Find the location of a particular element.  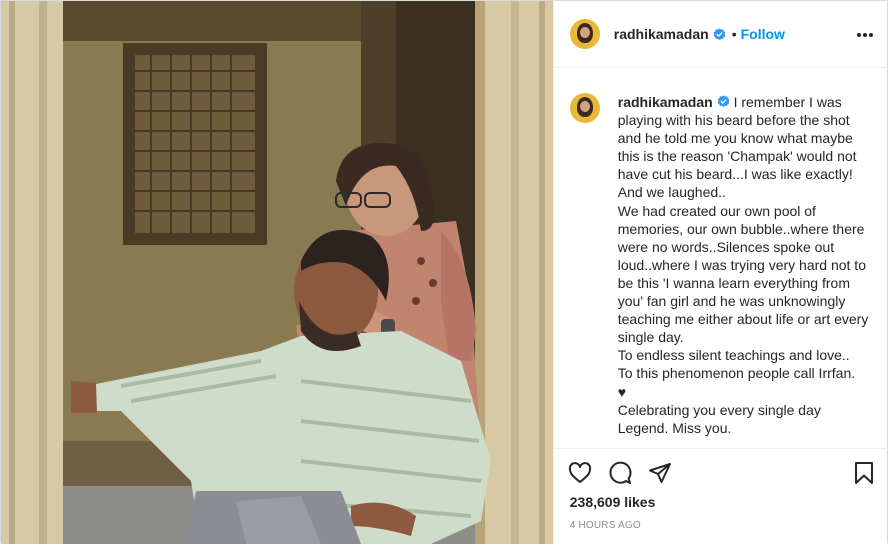

follow-button: Follow is located at coordinates (763, 34).